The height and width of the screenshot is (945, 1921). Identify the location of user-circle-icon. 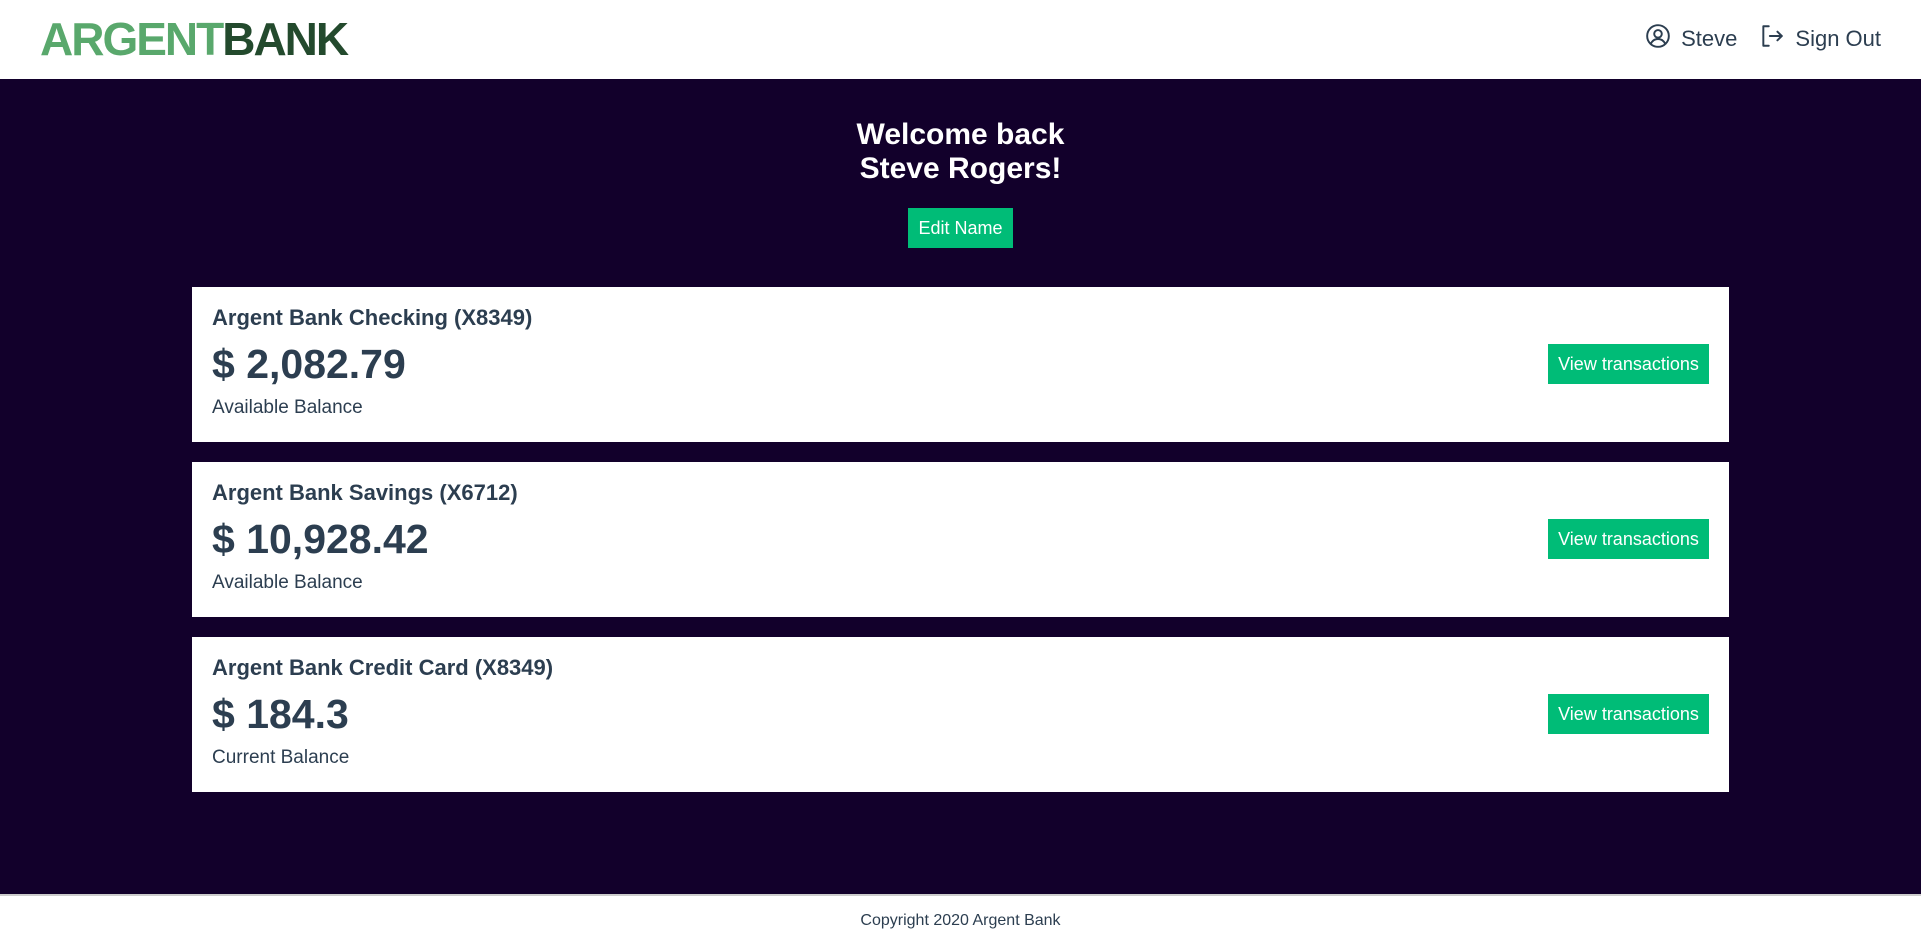
(1658, 39).